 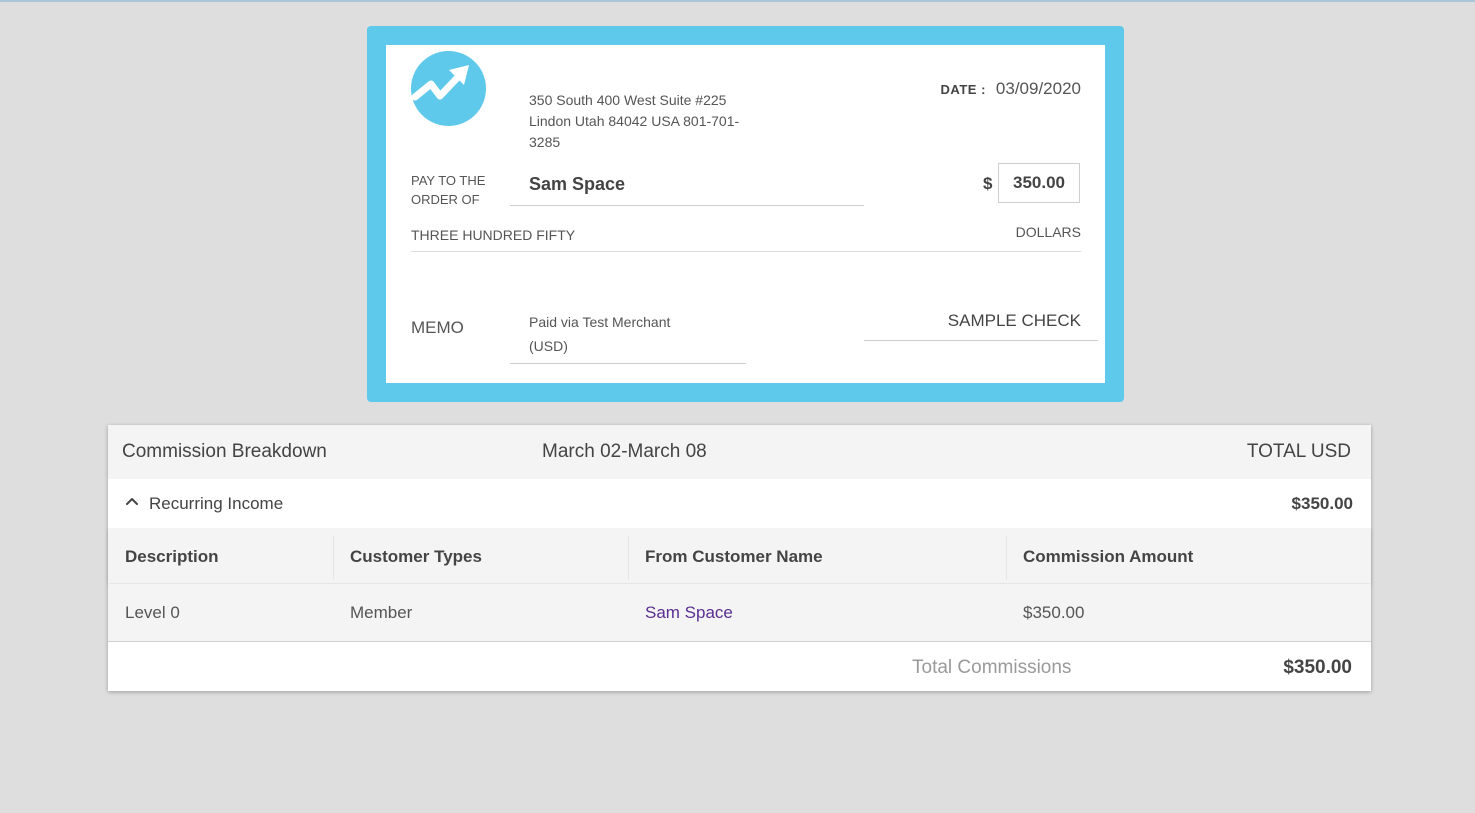 I want to click on top-border, so click(x=737, y=1).